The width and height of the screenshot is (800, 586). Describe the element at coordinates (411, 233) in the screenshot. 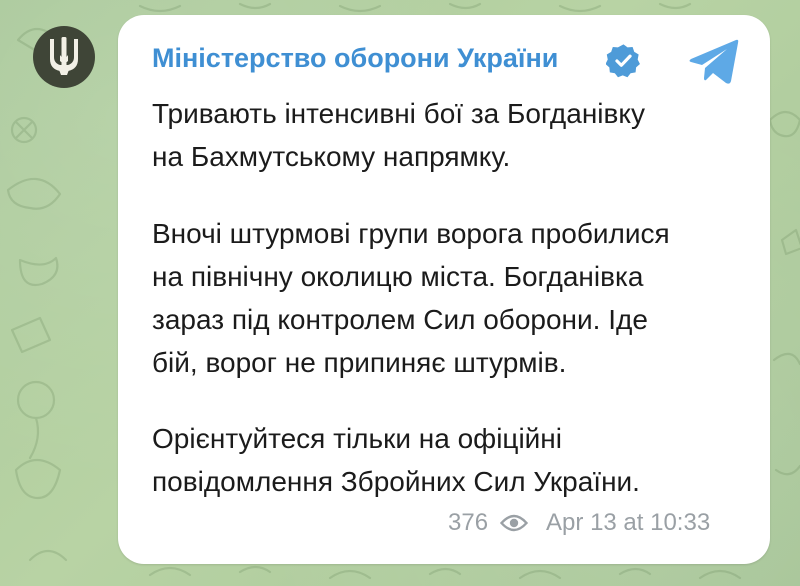

I see `message-line: Вночі штурмові групи ворога пробилися` at that location.